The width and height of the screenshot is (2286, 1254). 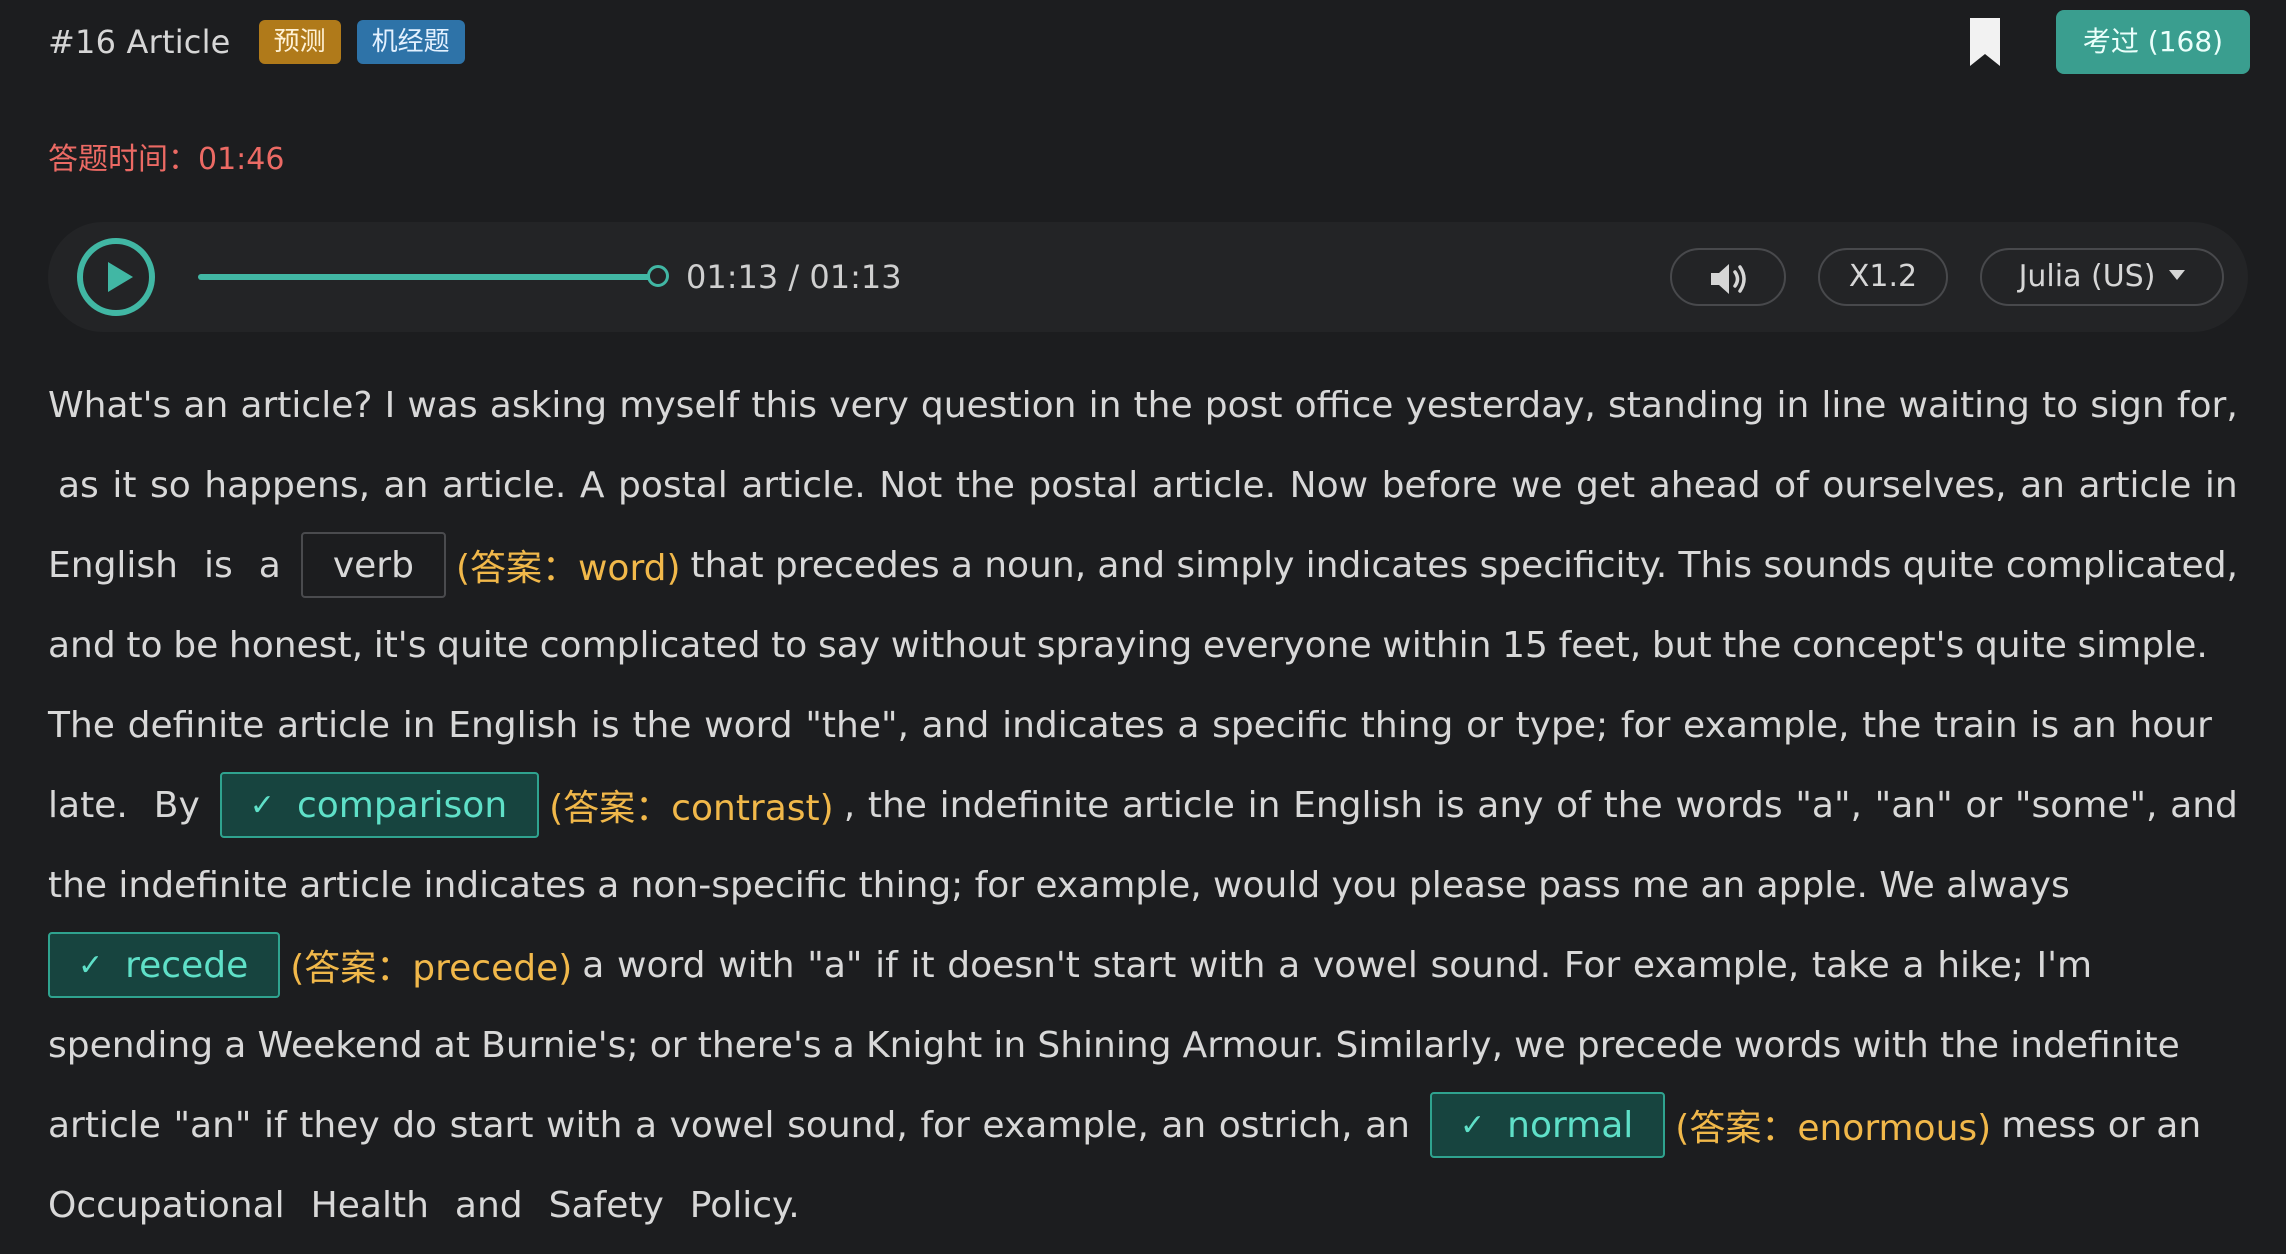 I want to click on word: vowel, so click(x=722, y=1125).